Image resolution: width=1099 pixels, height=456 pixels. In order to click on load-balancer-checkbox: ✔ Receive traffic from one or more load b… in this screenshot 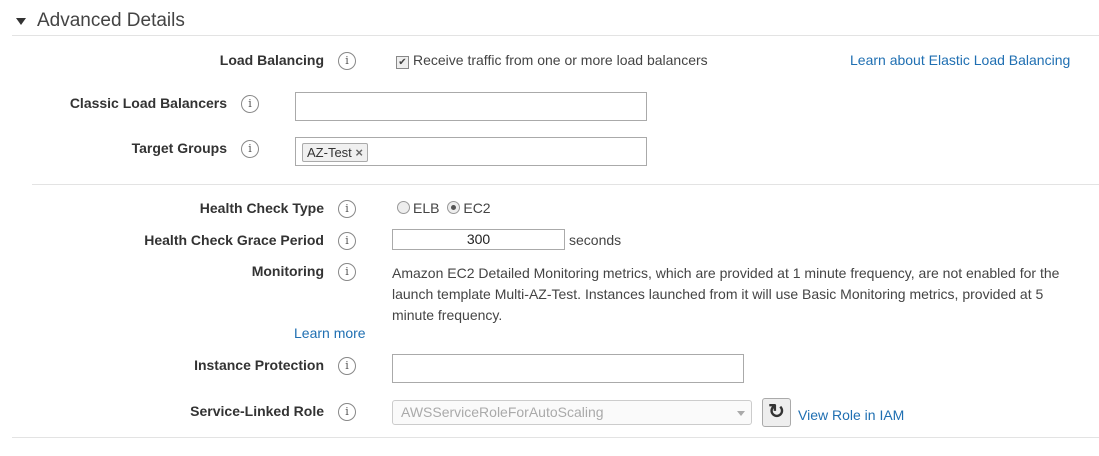, I will do `click(552, 60)`.